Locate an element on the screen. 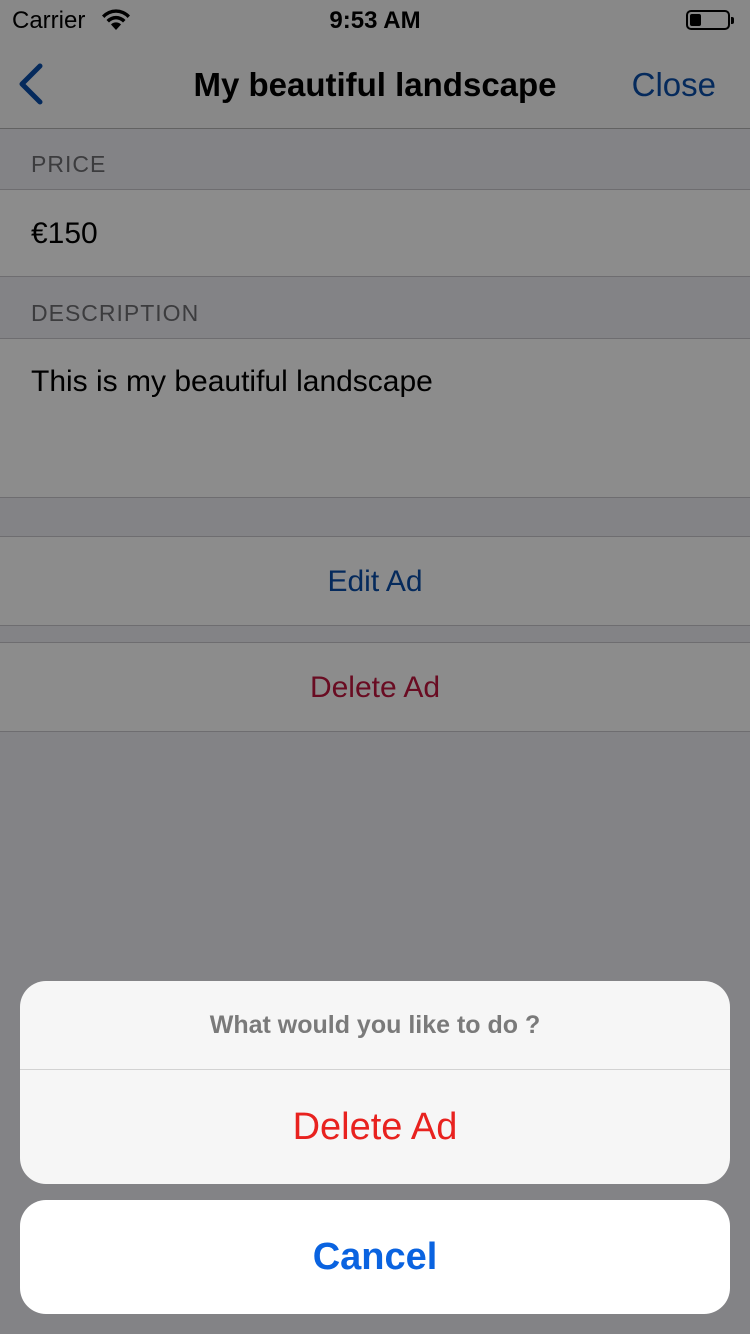 This screenshot has width=750, height=1334. action-sheet: What would you like to do ? Delete Ad is located at coordinates (375, 1082).